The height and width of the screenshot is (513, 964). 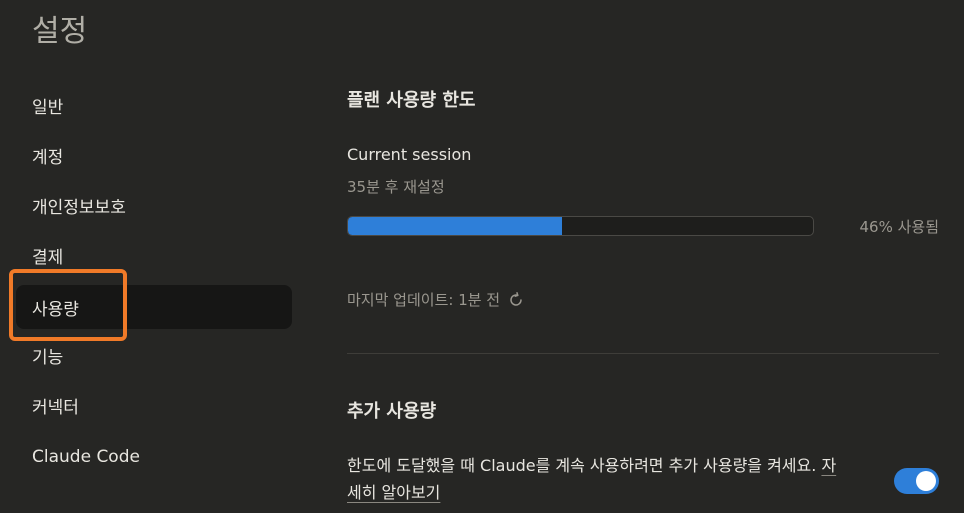 What do you see at coordinates (60, 31) in the screenshot?
I see `page-title: 설정` at bounding box center [60, 31].